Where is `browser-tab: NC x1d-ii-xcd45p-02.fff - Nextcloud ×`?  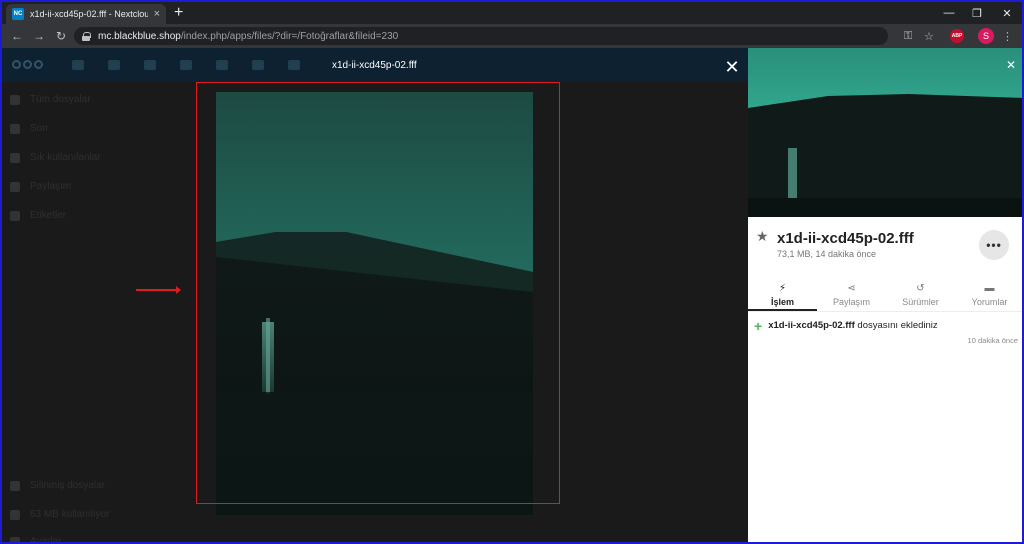 browser-tab: NC x1d-ii-xcd45p-02.fff - Nextcloud × is located at coordinates (86, 14).